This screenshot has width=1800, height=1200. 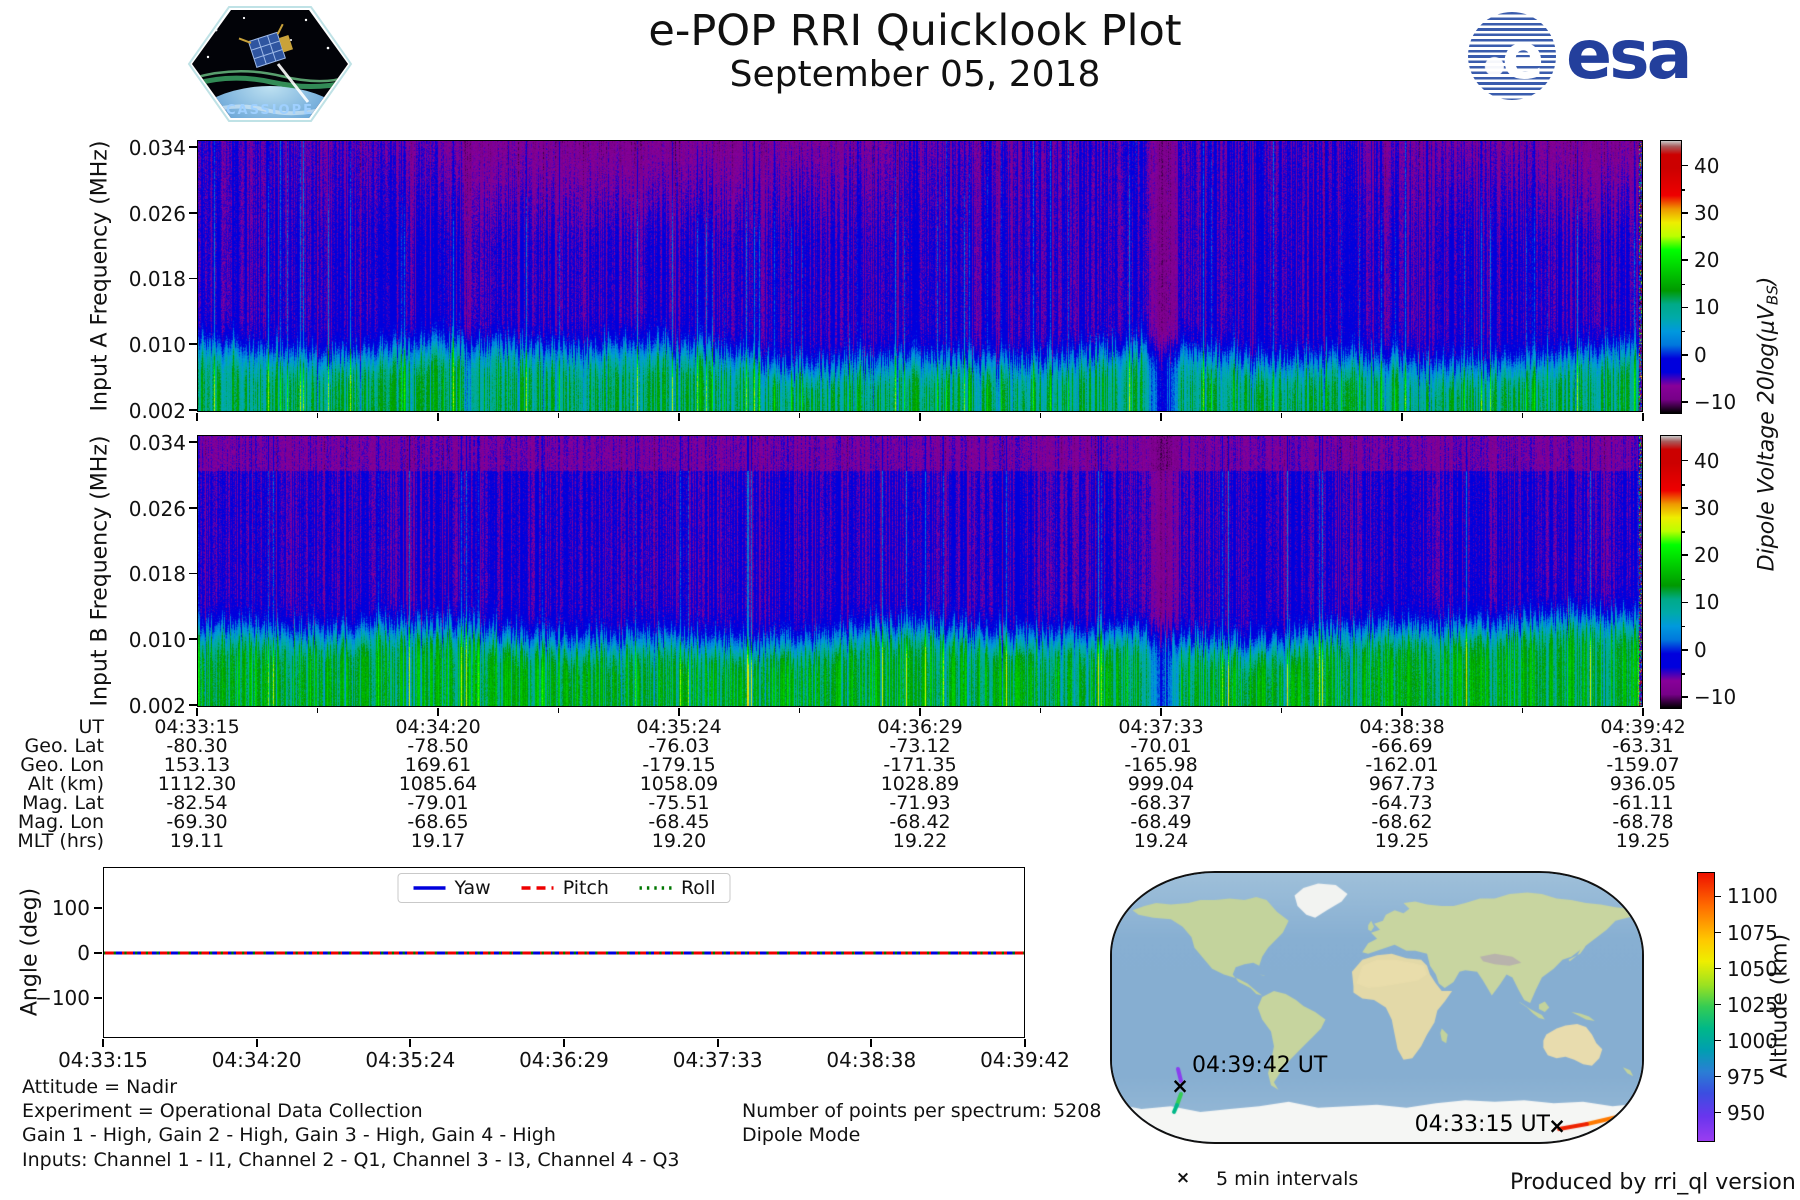 What do you see at coordinates (157, 279) in the screenshot?
I see `ytick-label-a: 0.018` at bounding box center [157, 279].